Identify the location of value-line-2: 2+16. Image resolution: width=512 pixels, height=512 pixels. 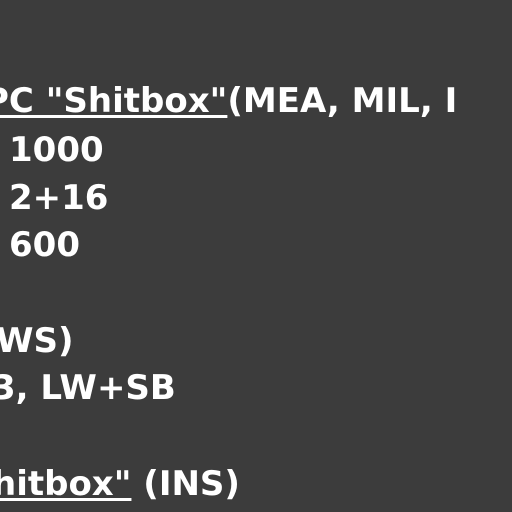
(59, 198).